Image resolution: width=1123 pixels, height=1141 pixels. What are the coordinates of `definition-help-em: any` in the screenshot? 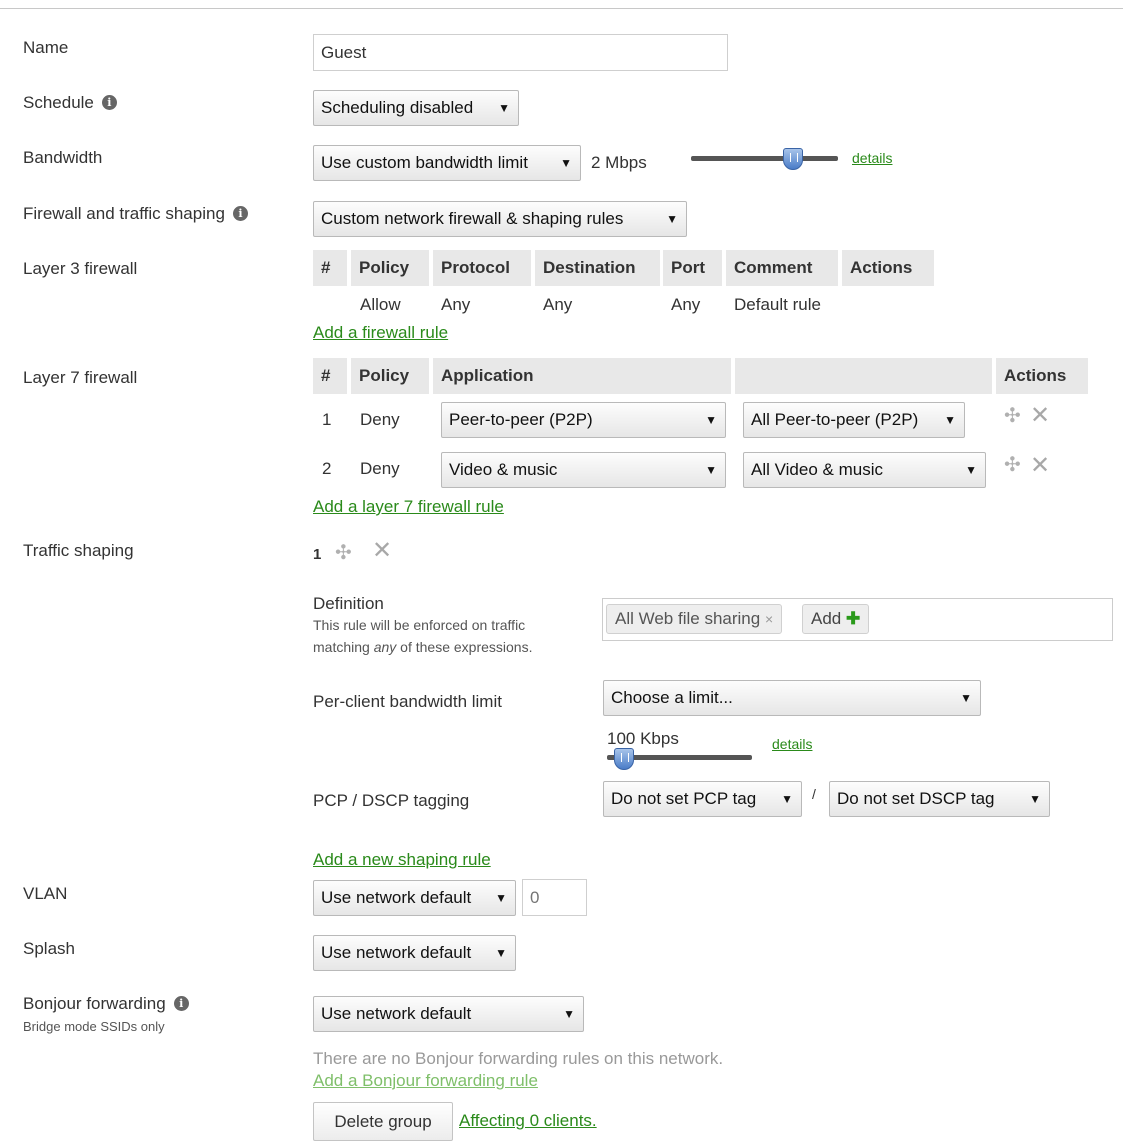 It's located at (385, 647).